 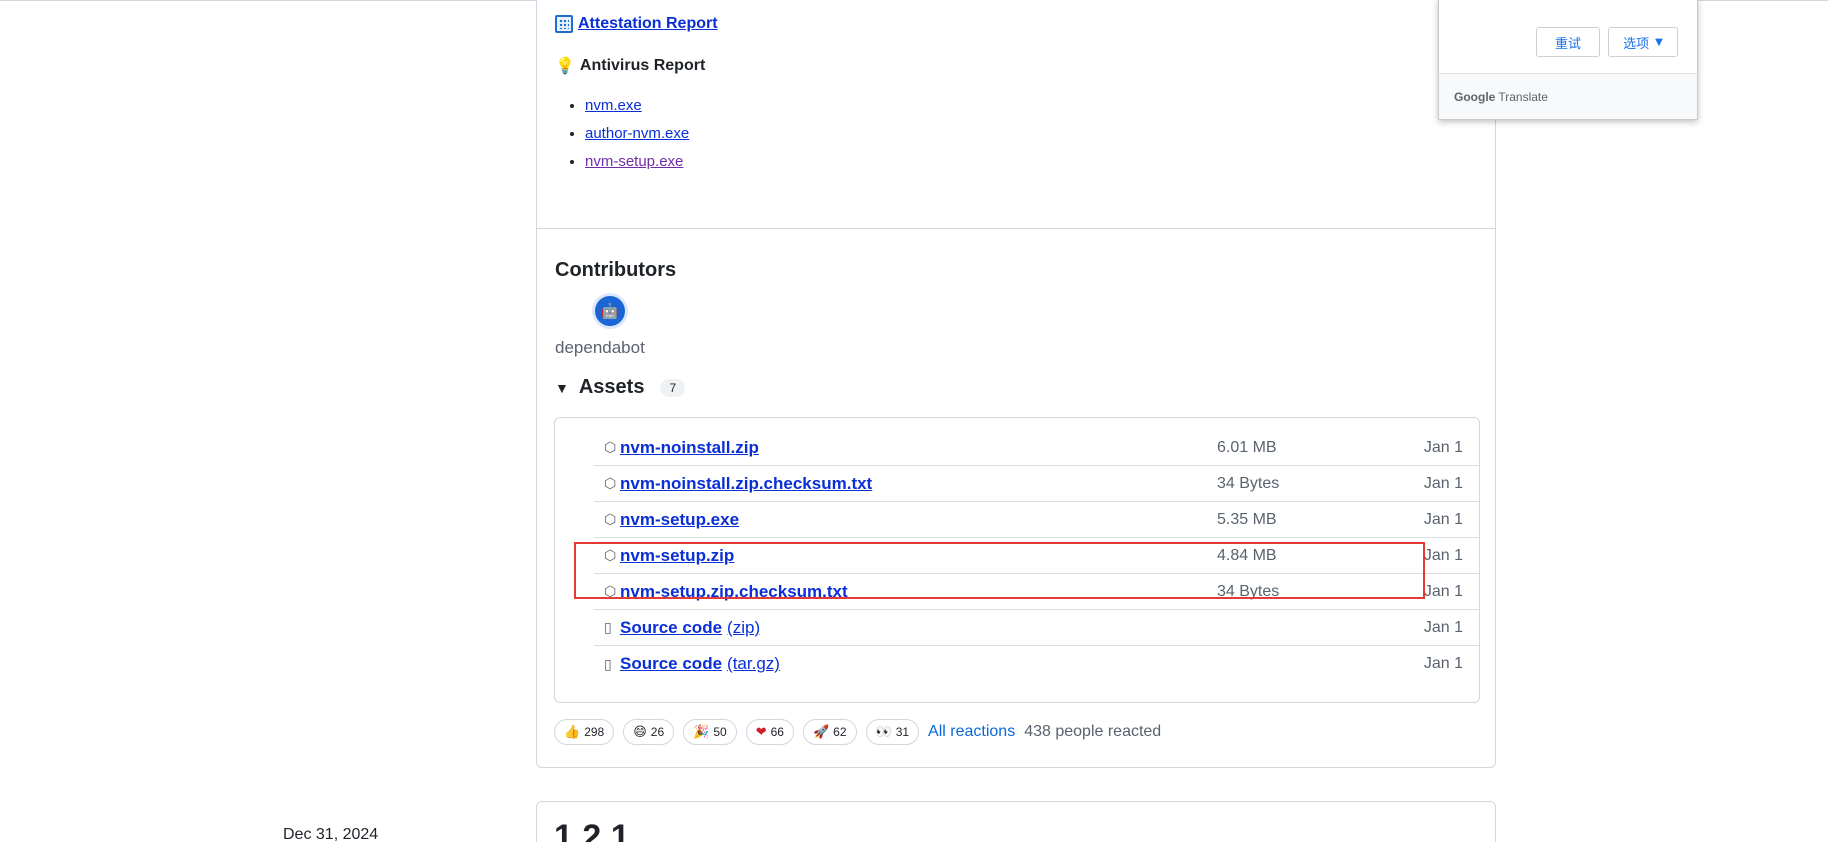 I want to click on asset-row: ▯ Source code (tar.gz) Jan 1, so click(x=1036, y=664).